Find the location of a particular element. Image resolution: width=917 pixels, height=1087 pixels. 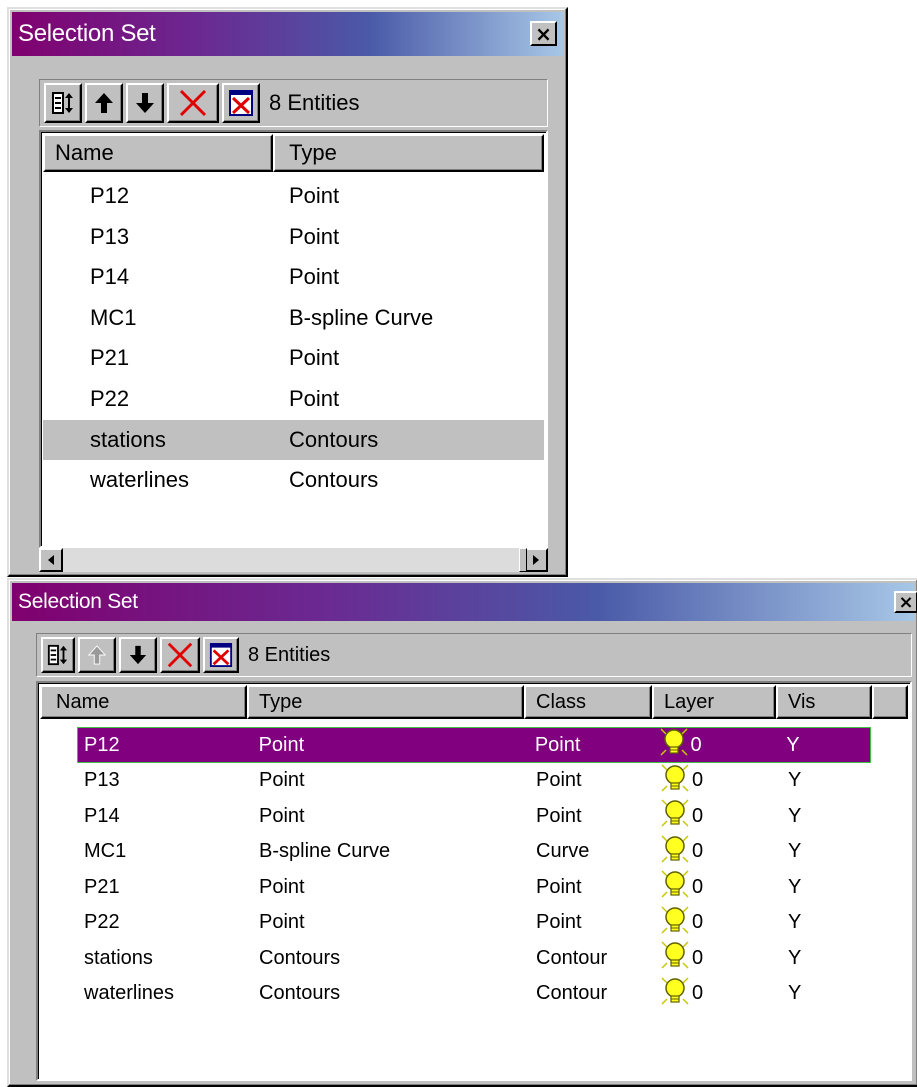

horizontal-scrollbar is located at coordinates (293, 560).